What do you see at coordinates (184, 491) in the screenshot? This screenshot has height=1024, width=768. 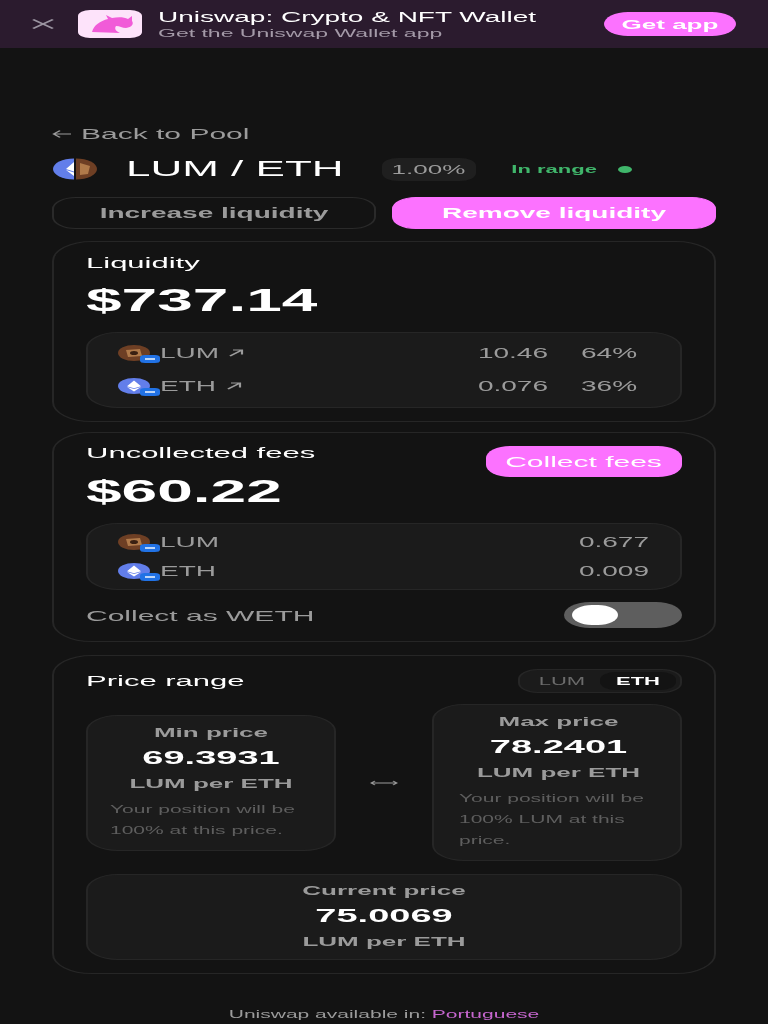 I see `fees-value: $60.22` at bounding box center [184, 491].